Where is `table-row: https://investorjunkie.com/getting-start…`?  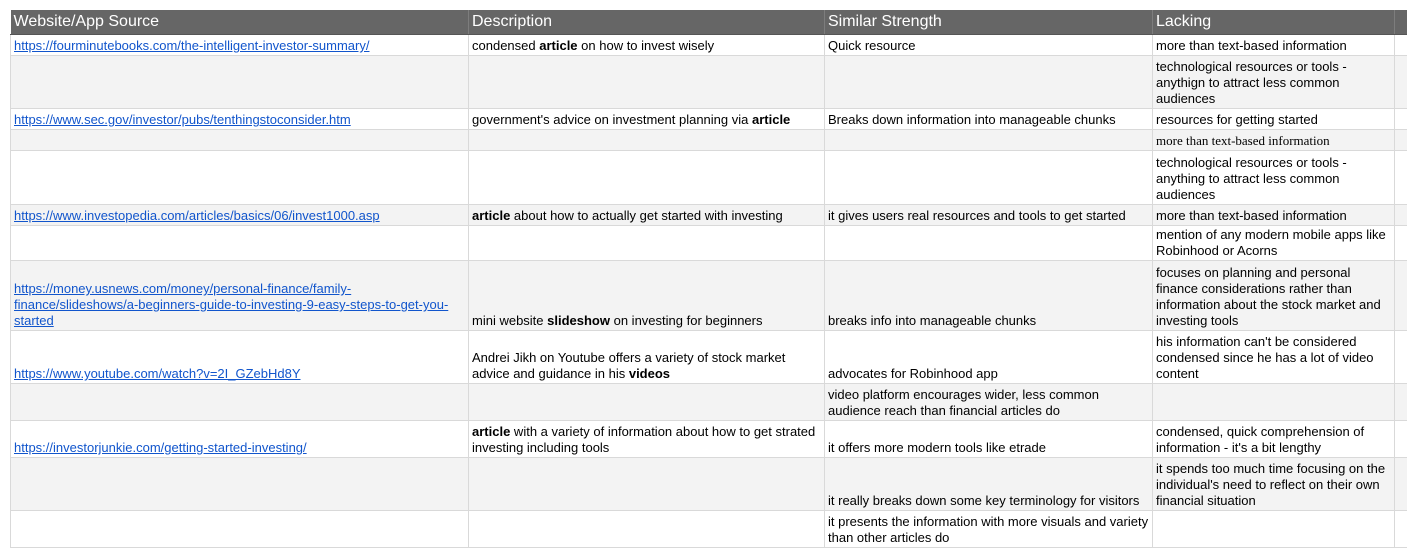
table-row: https://investorjunkie.com/getting-start… is located at coordinates (708, 439).